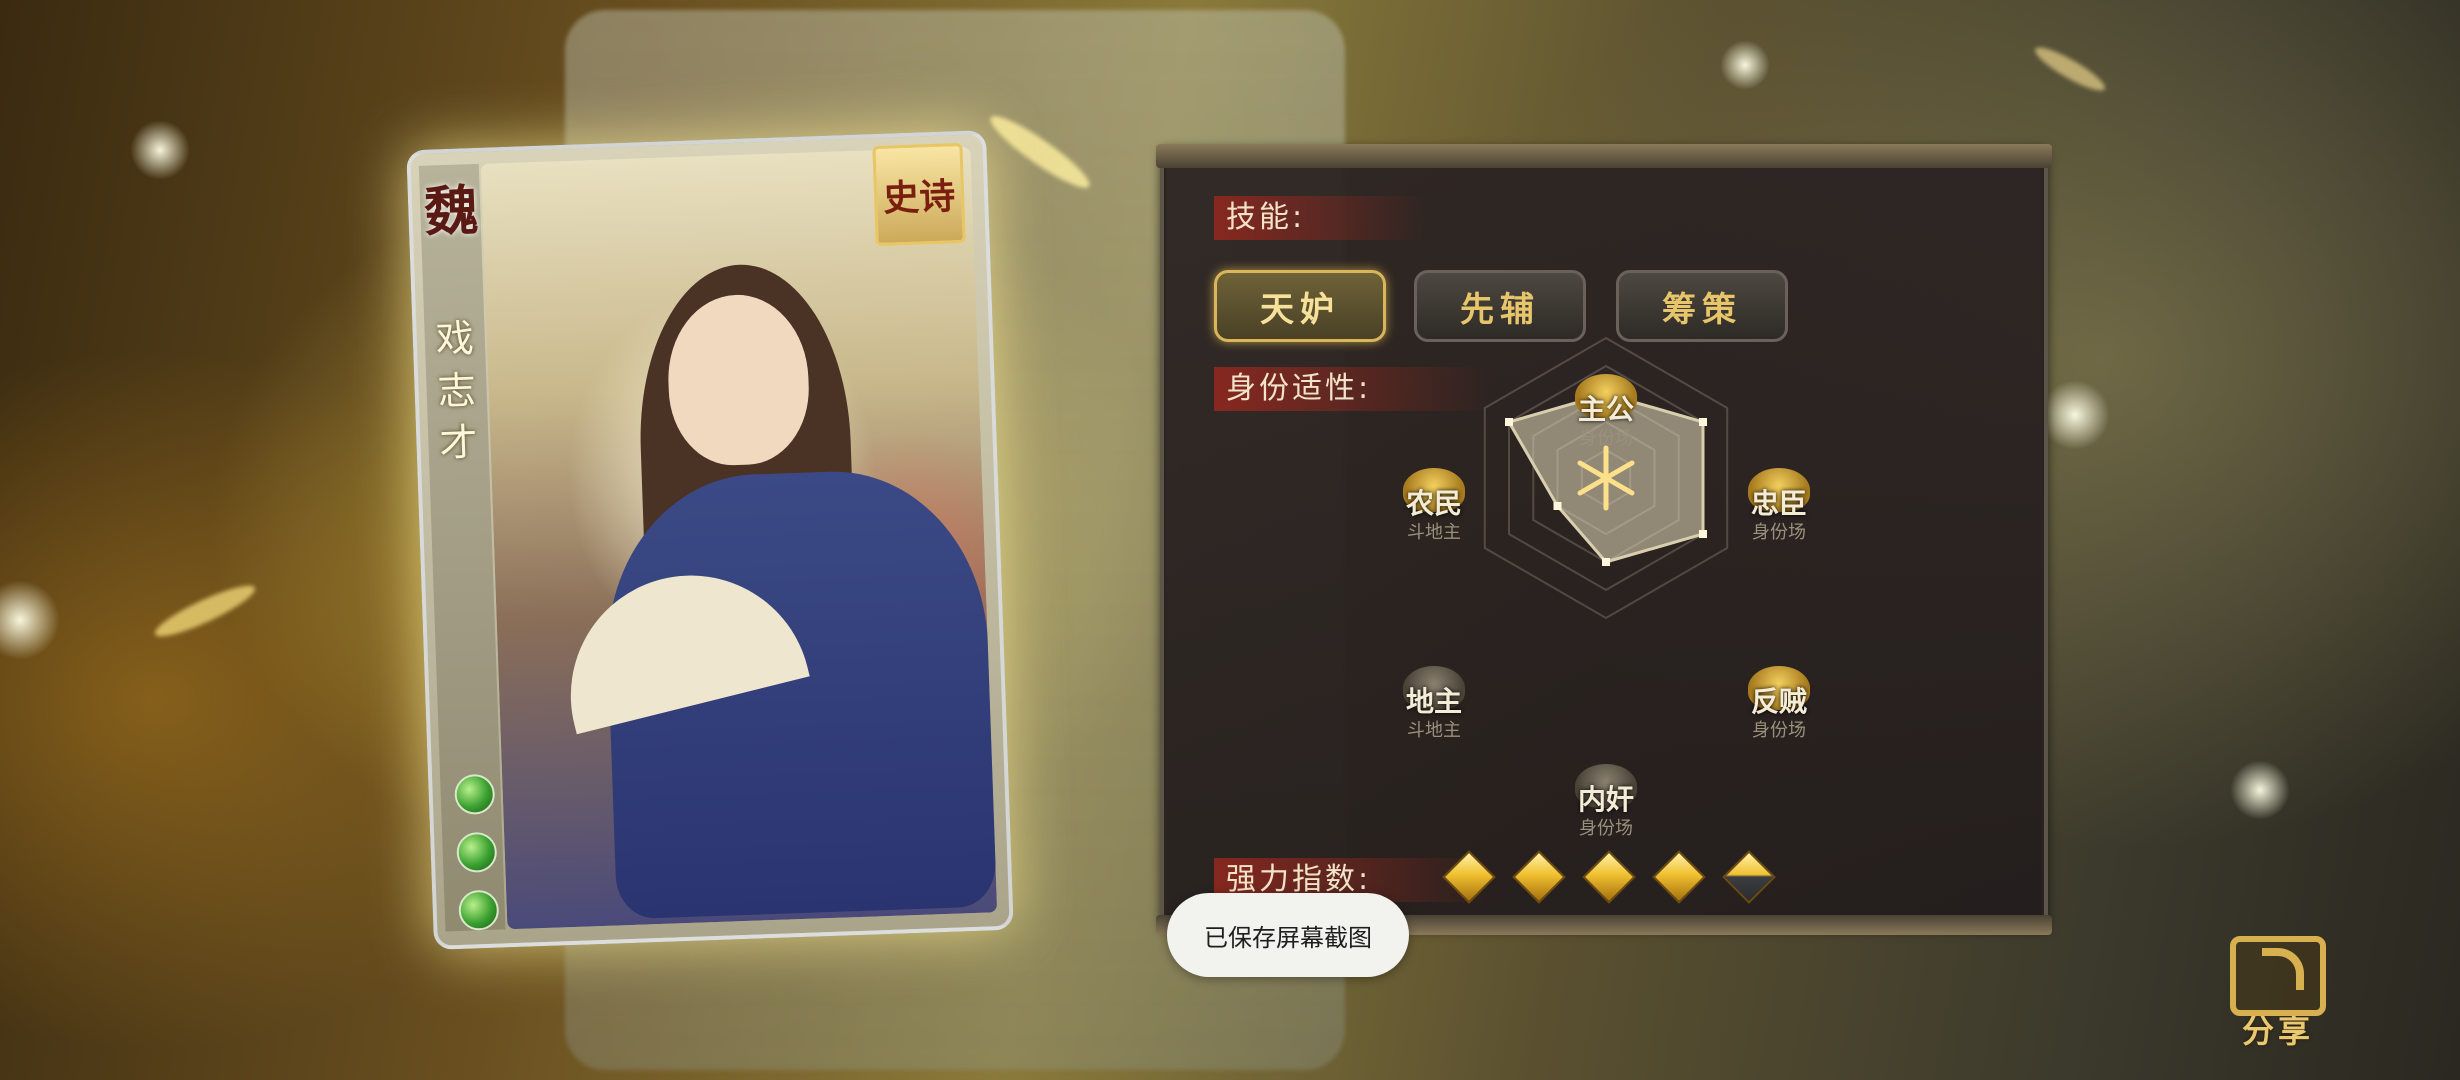 The height and width of the screenshot is (1080, 2460). I want to click on radar-point-traitor, so click(1606, 562).